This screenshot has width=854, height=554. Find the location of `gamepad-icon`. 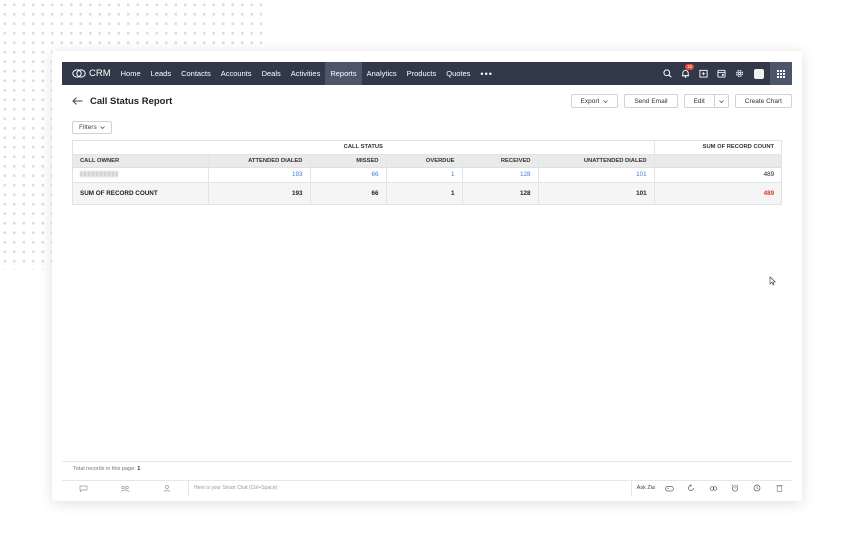

gamepad-icon is located at coordinates (669, 488).